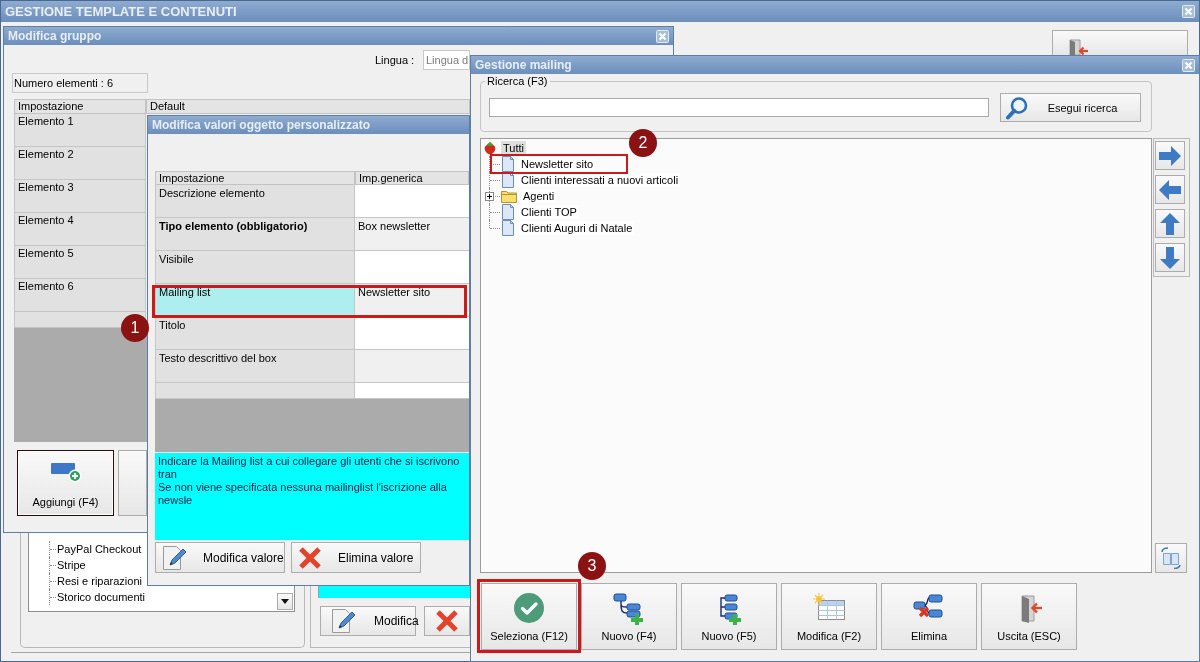 Image resolution: width=1200 pixels, height=662 pixels. I want to click on row-header: Elemento 6, so click(80, 295).